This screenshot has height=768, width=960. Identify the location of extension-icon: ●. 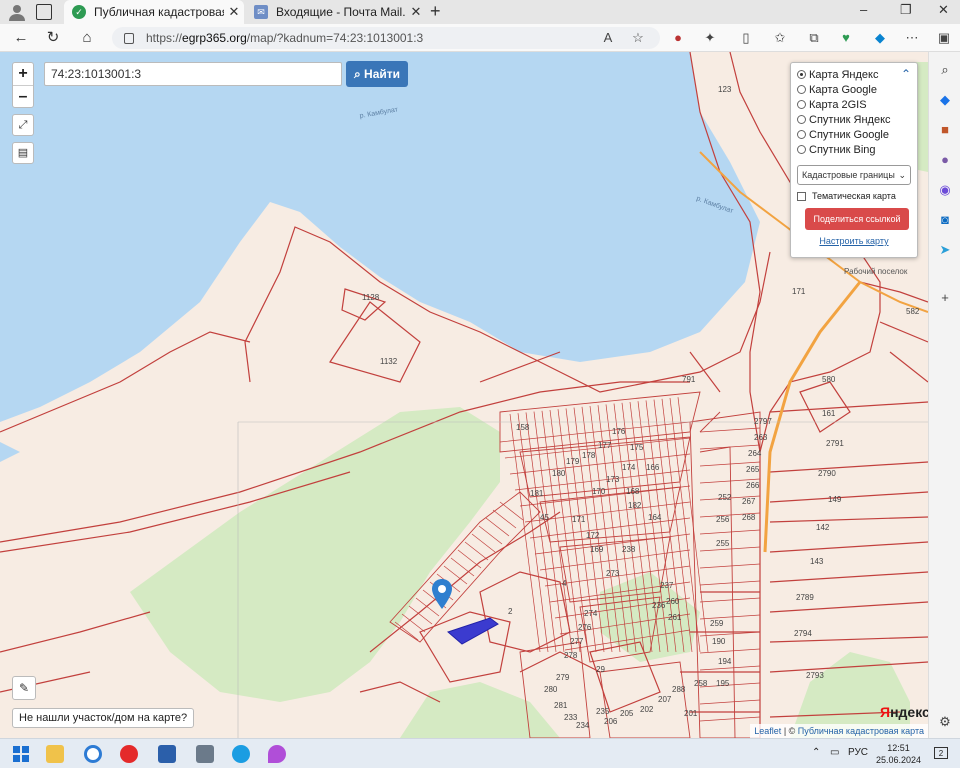
(678, 38).